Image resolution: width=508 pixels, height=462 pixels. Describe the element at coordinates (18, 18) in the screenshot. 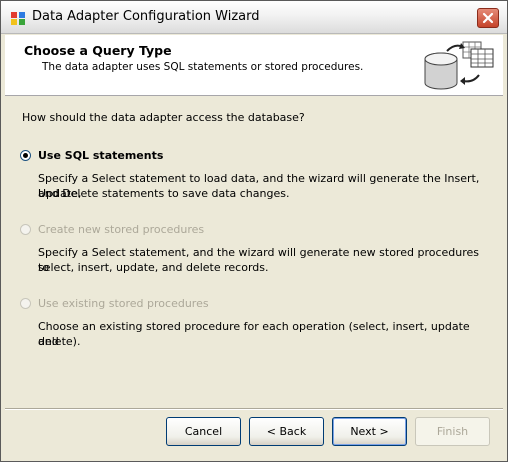

I see `app-icon` at that location.